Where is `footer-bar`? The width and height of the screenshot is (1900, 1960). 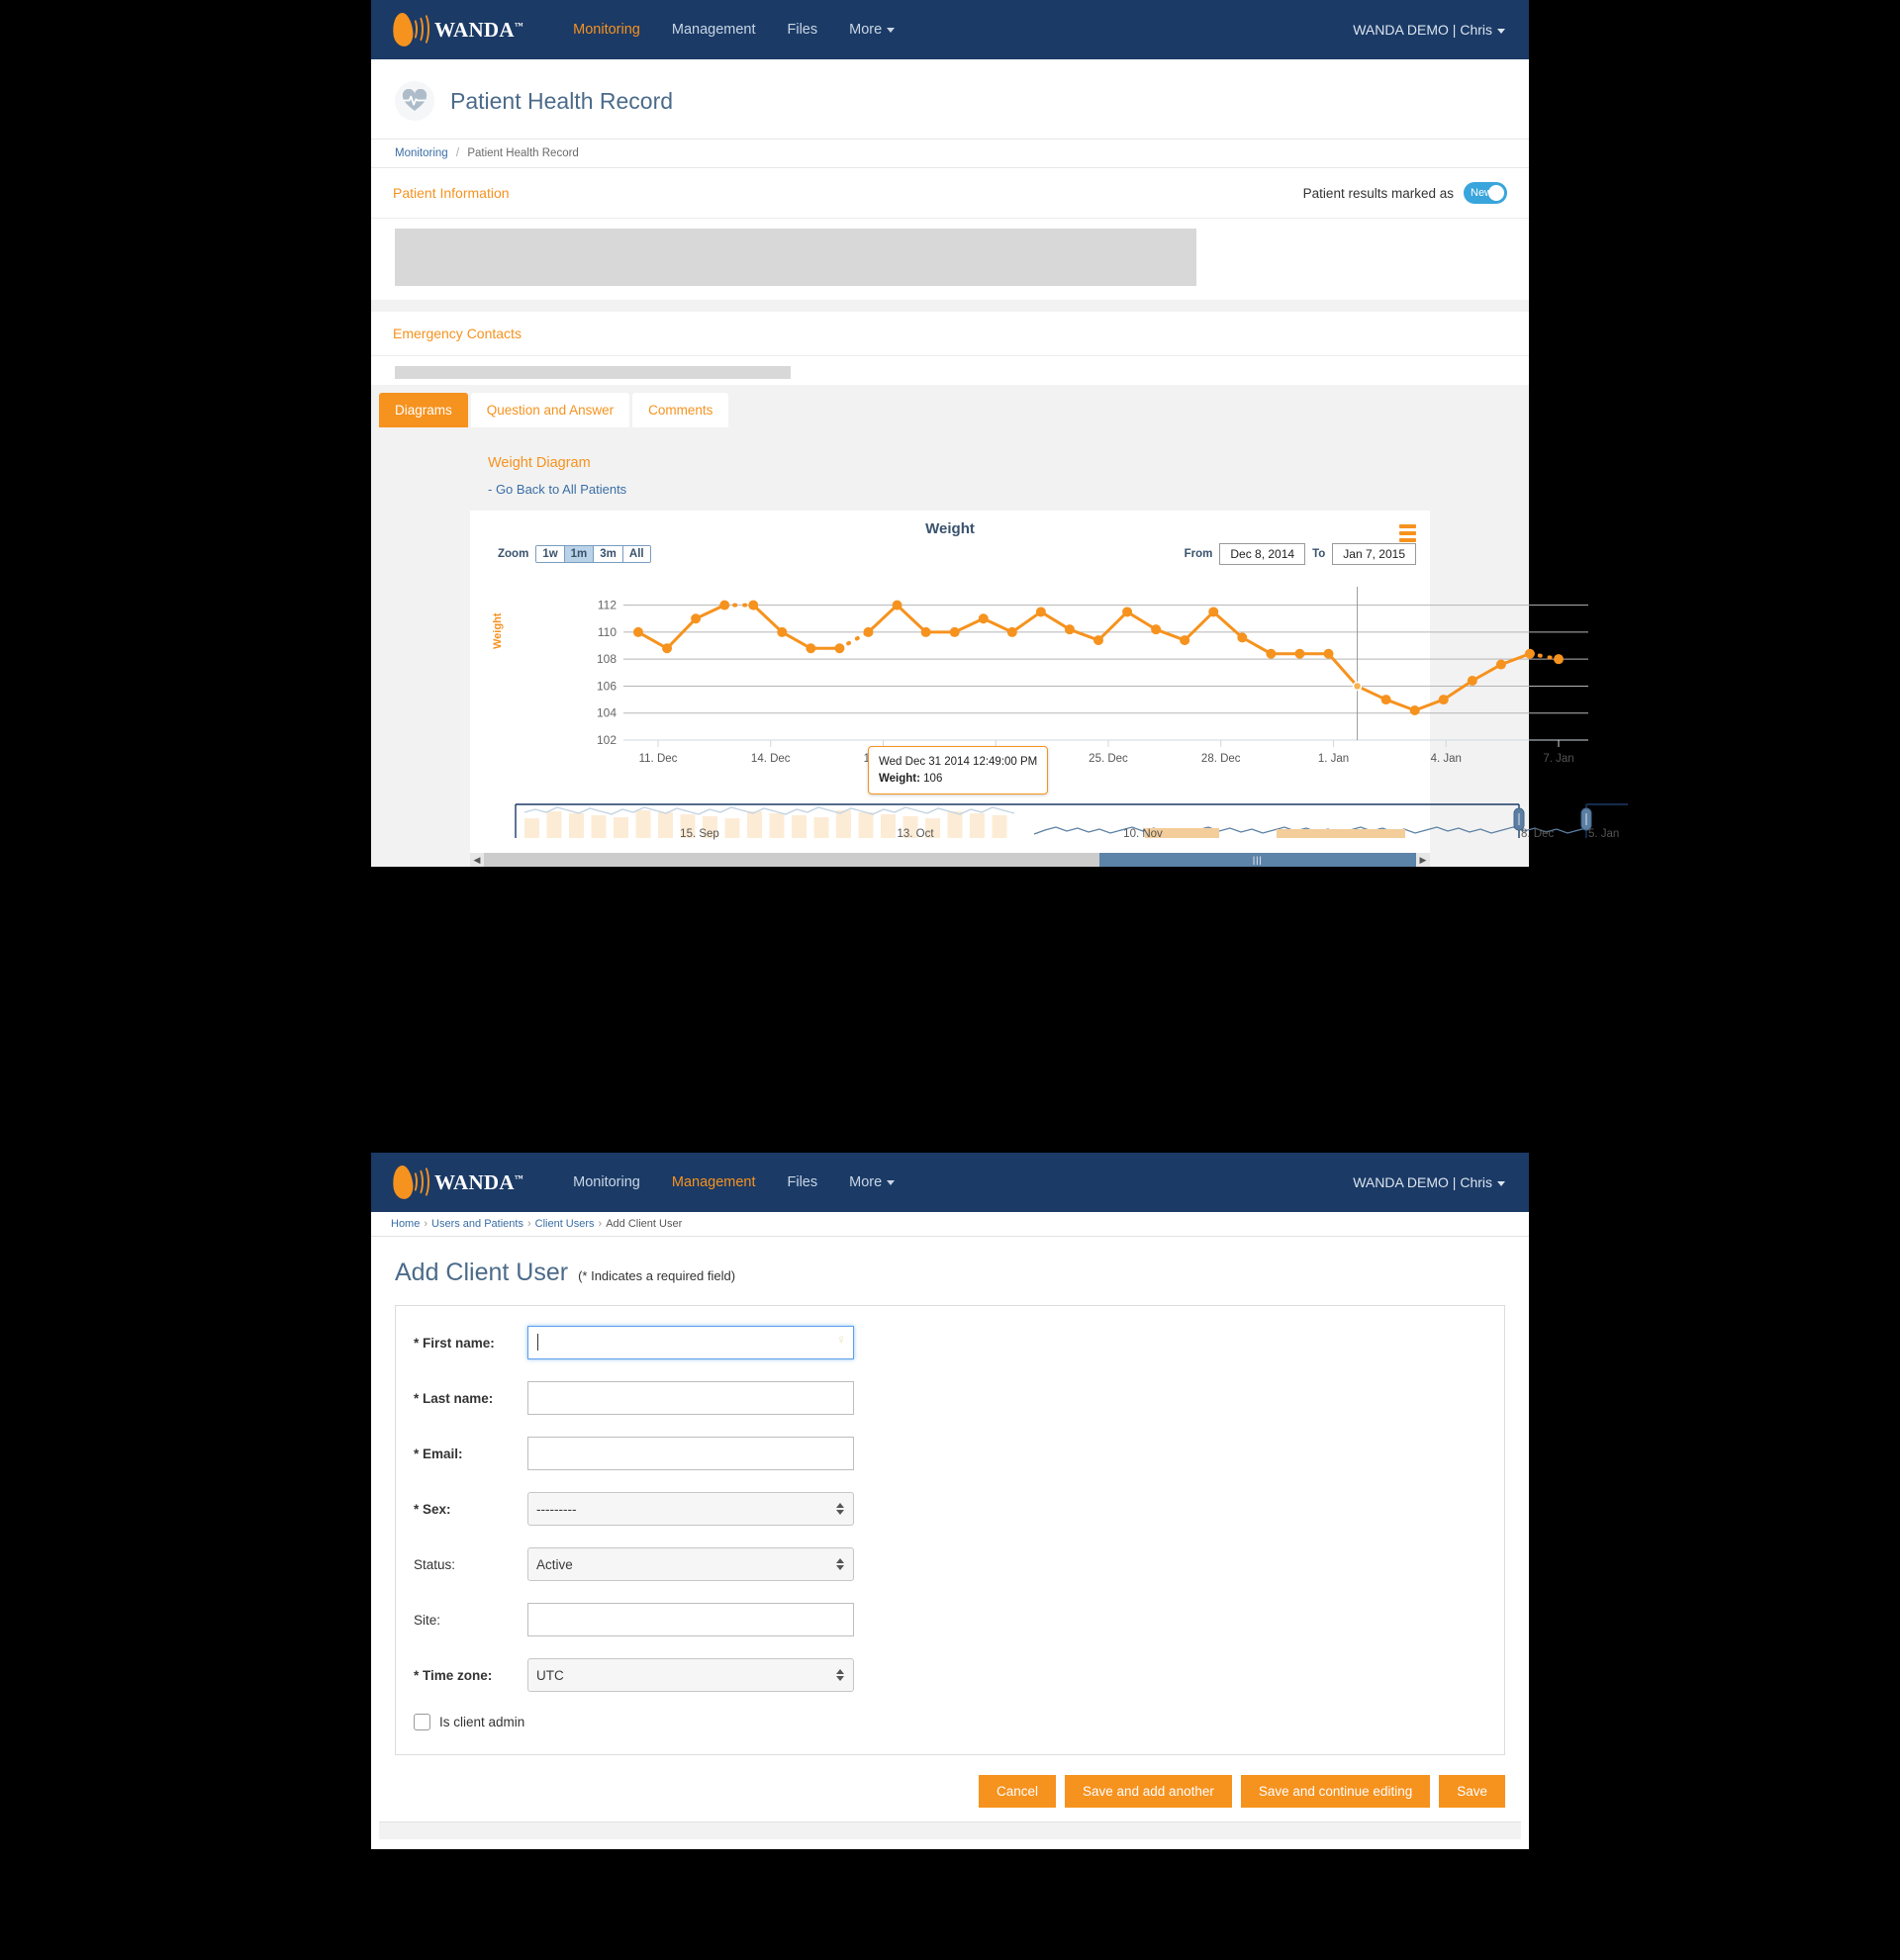
footer-bar is located at coordinates (950, 1830).